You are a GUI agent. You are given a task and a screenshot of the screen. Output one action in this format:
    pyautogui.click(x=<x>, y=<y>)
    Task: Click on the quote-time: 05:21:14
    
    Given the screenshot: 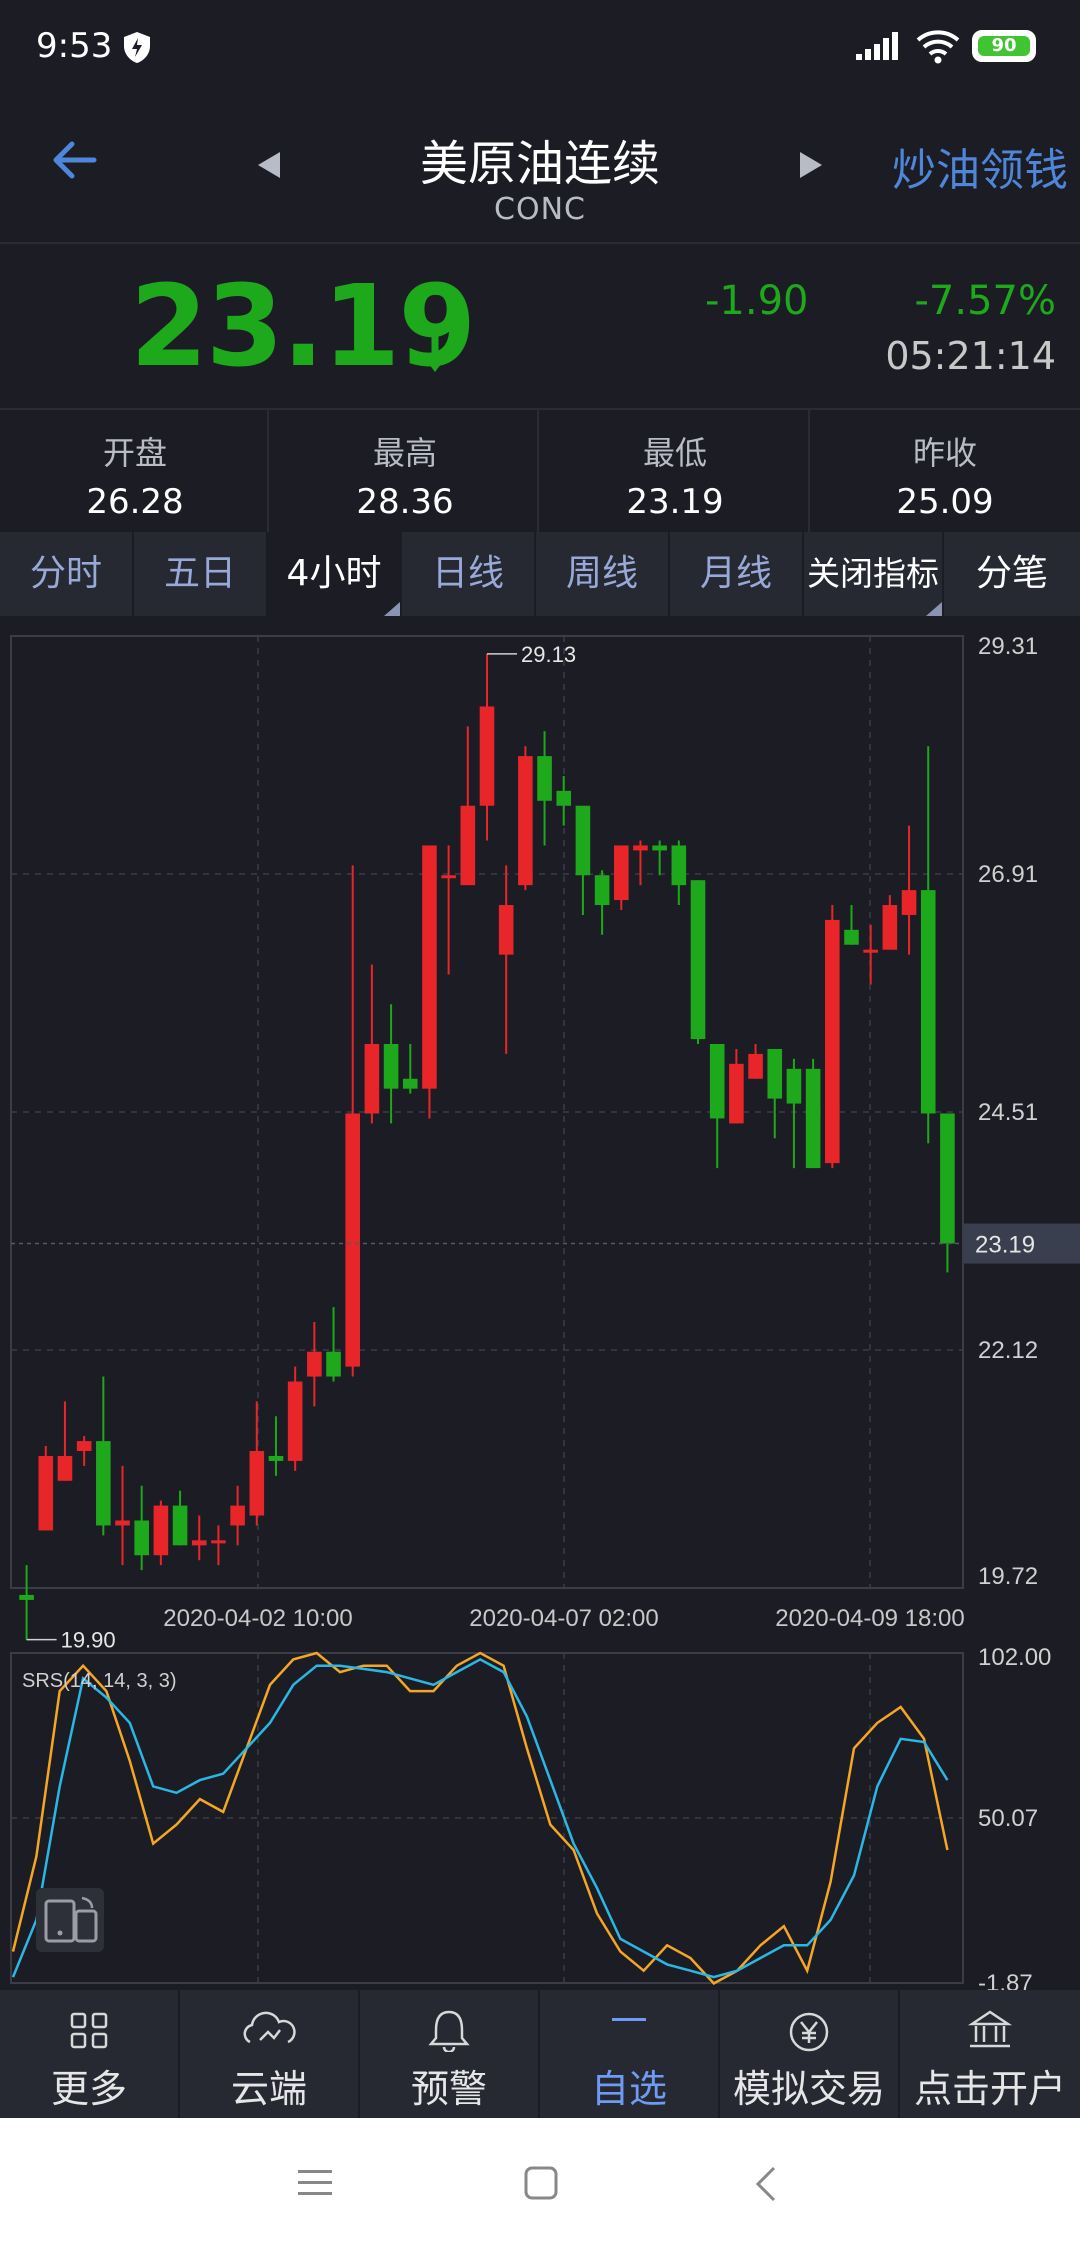 What is the action you would take?
    pyautogui.click(x=970, y=356)
    